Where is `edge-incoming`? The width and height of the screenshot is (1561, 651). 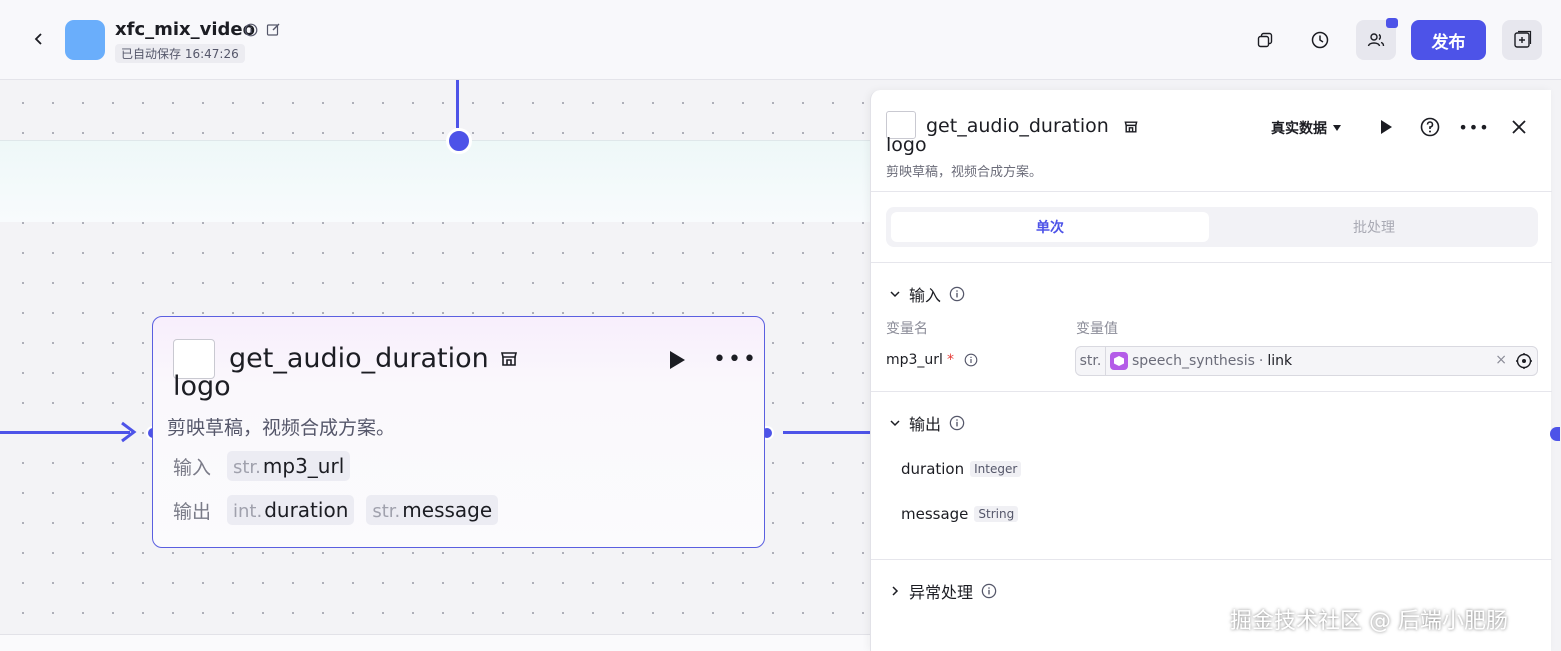 edge-incoming is located at coordinates (65, 432).